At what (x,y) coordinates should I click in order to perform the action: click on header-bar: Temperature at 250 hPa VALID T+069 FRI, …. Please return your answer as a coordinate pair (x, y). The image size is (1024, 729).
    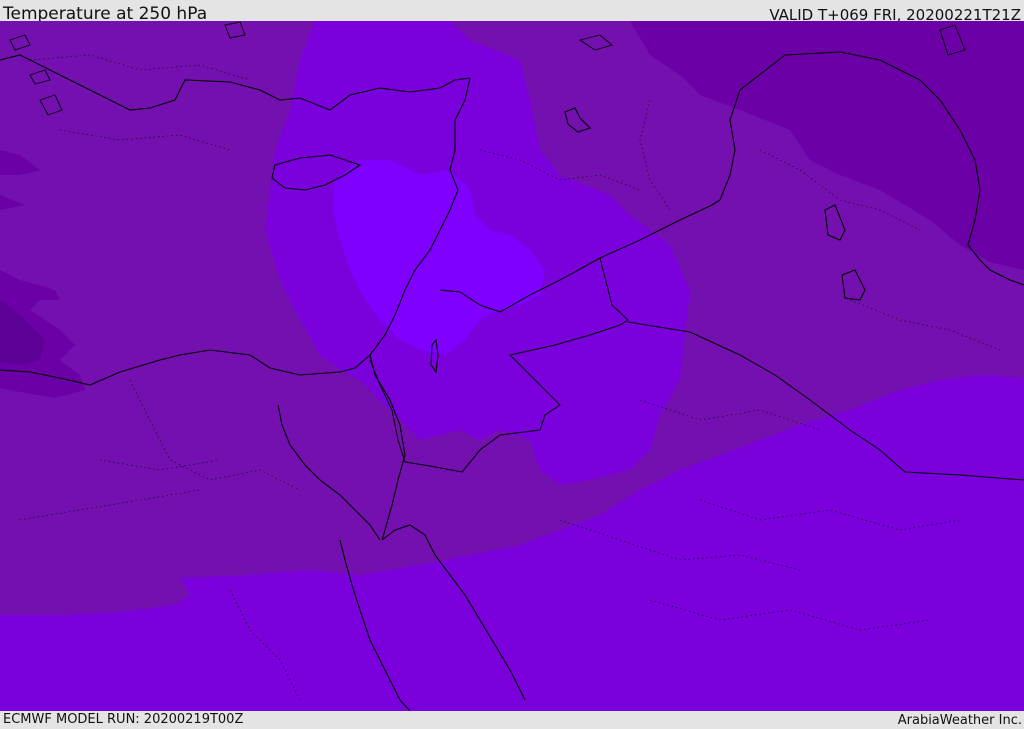
    Looking at the image, I should click on (512, 12).